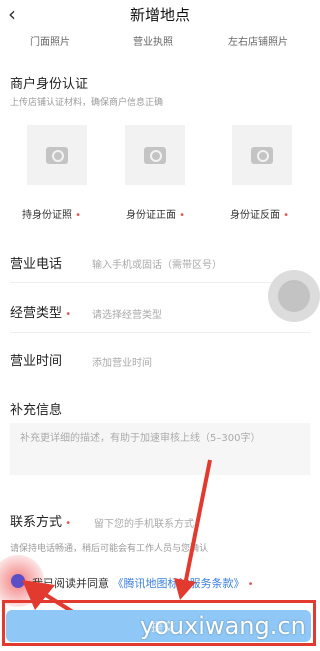  Describe the element at coordinates (223, 626) in the screenshot. I see `watermark: youxiwang.cn` at that location.